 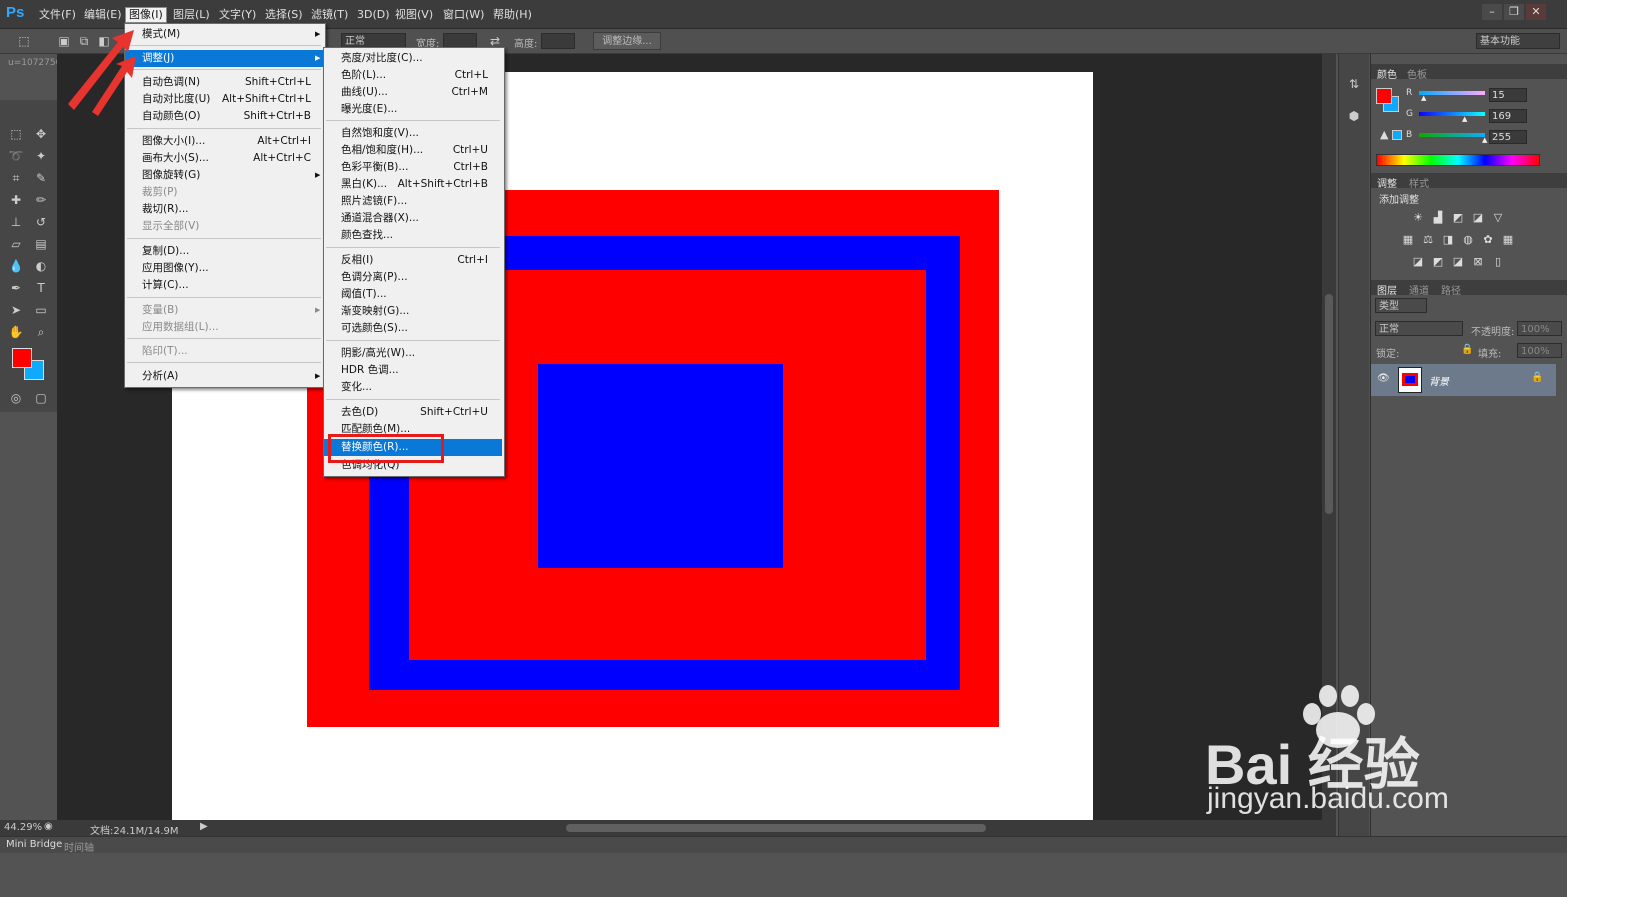 I want to click on adjust-menu-item: 色阶(L)... Ctrl+L, so click(x=413, y=75).